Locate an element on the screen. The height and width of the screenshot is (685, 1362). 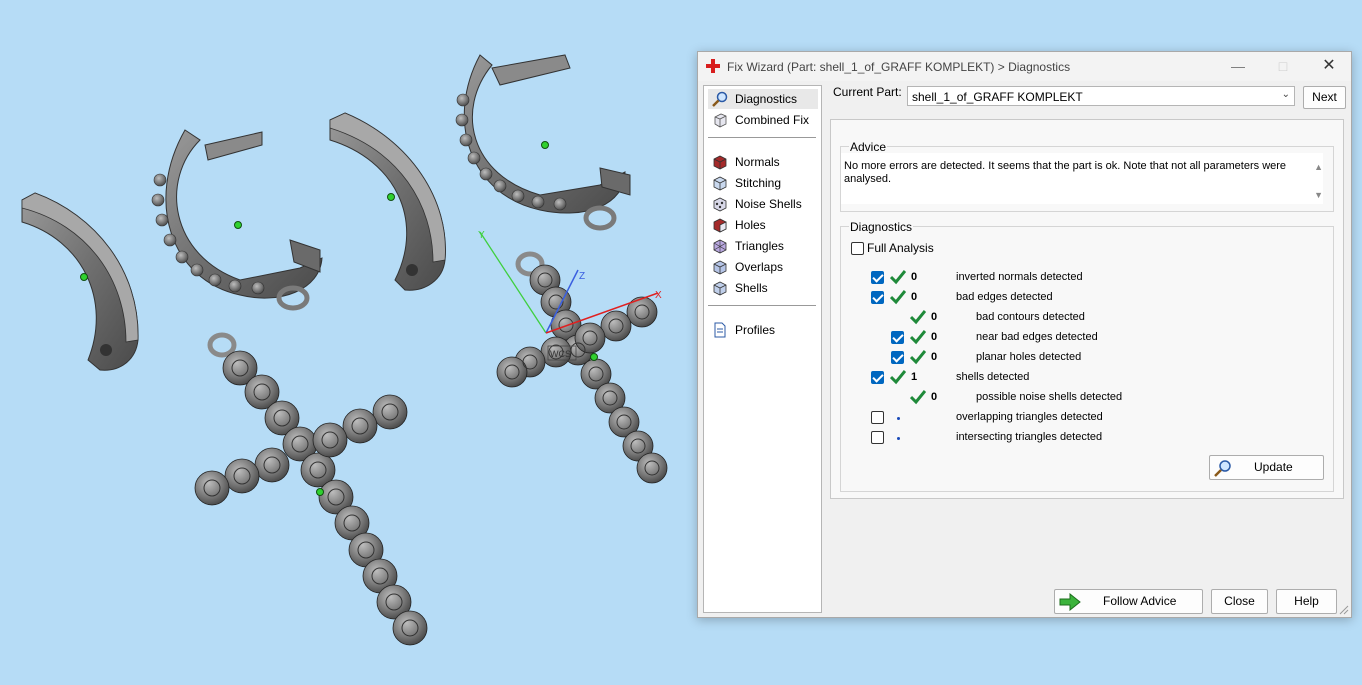
triangles-cube-icon is located at coordinates (720, 246).